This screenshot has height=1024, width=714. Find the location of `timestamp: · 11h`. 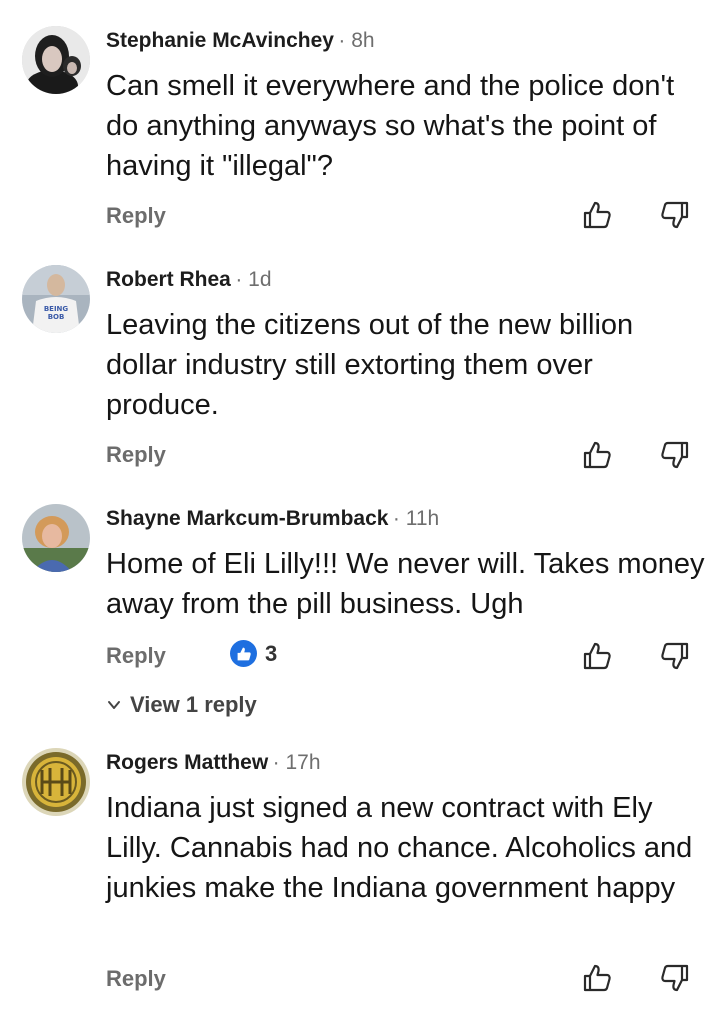

timestamp: · 11h is located at coordinates (416, 518).